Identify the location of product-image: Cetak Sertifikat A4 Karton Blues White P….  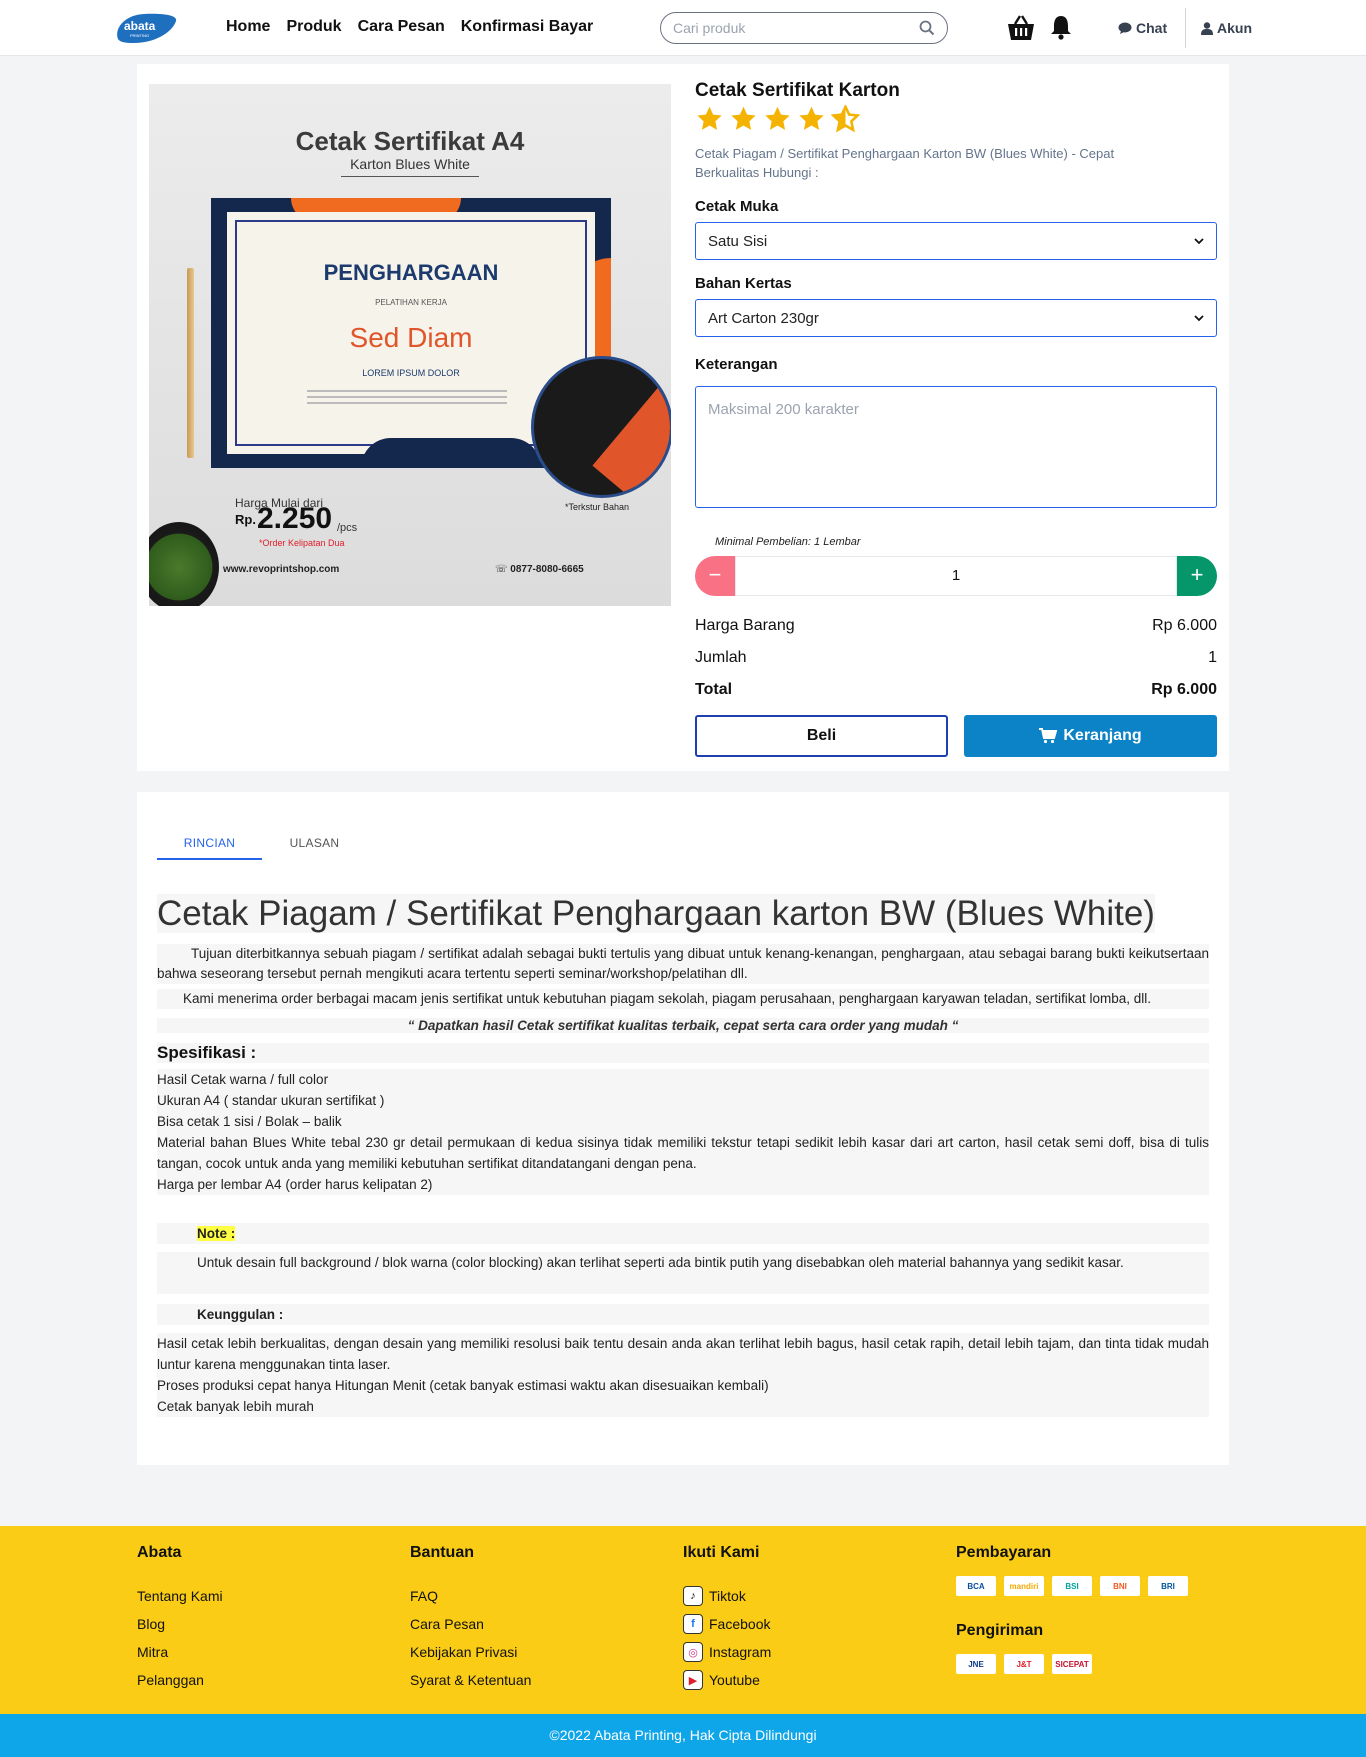
(410, 345).